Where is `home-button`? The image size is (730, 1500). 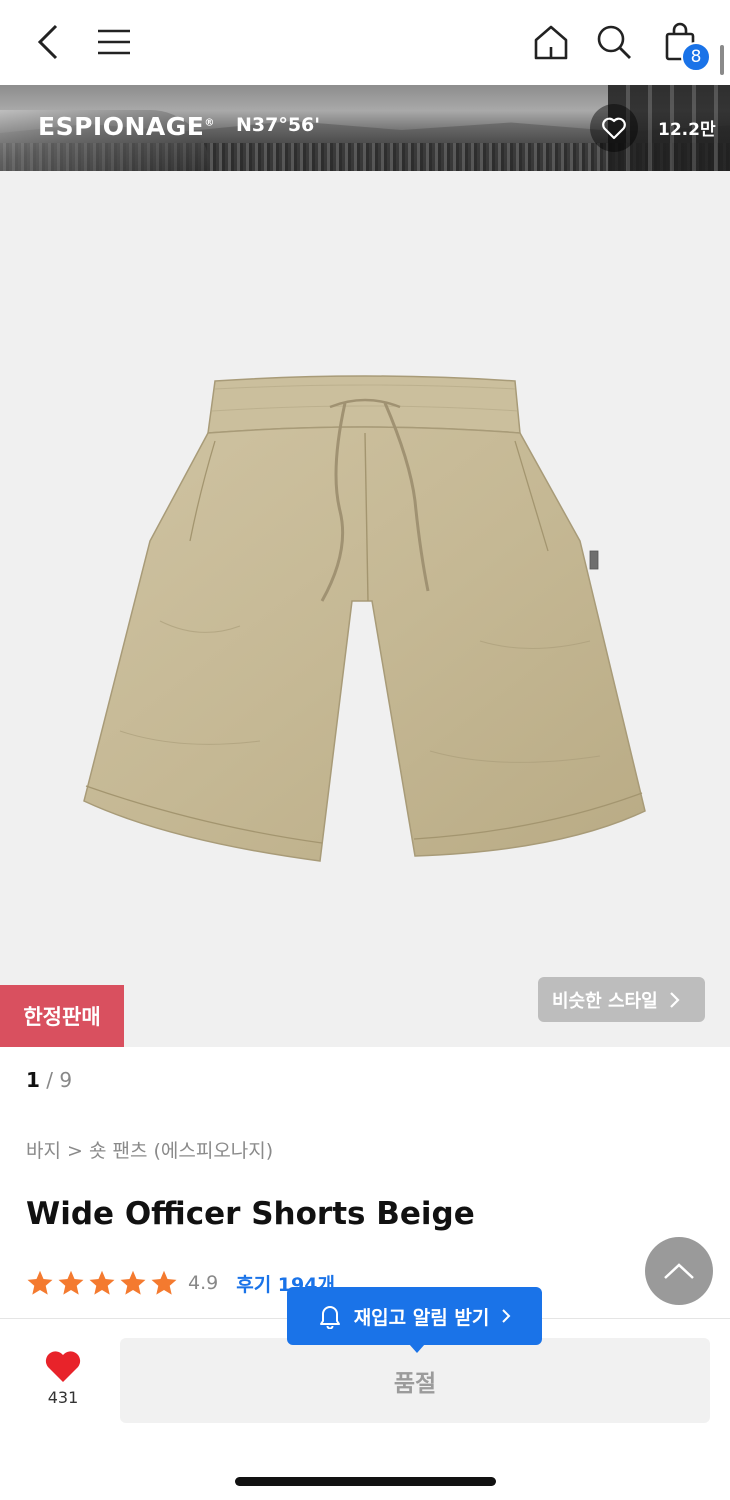 home-button is located at coordinates (551, 42).